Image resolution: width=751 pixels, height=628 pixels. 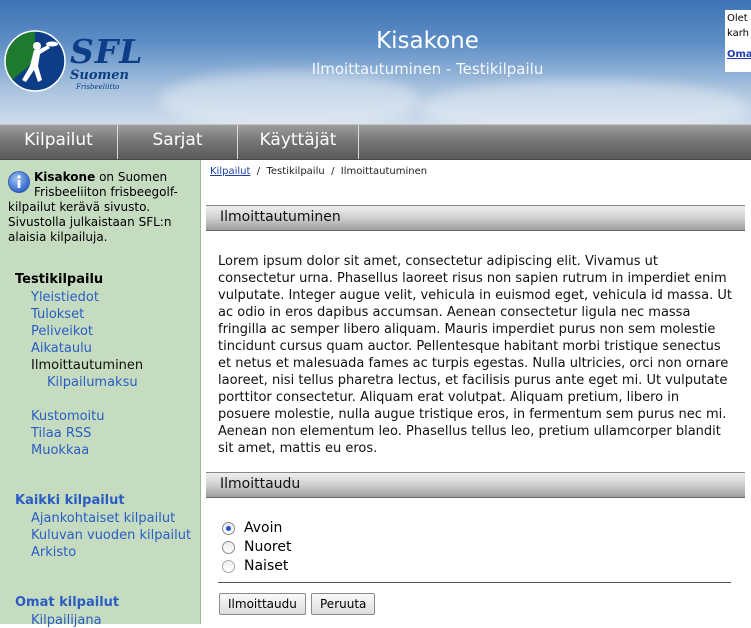 I want to click on sidebar-item-kilpailumaksu: Kilpailumaksu, so click(x=92, y=382).